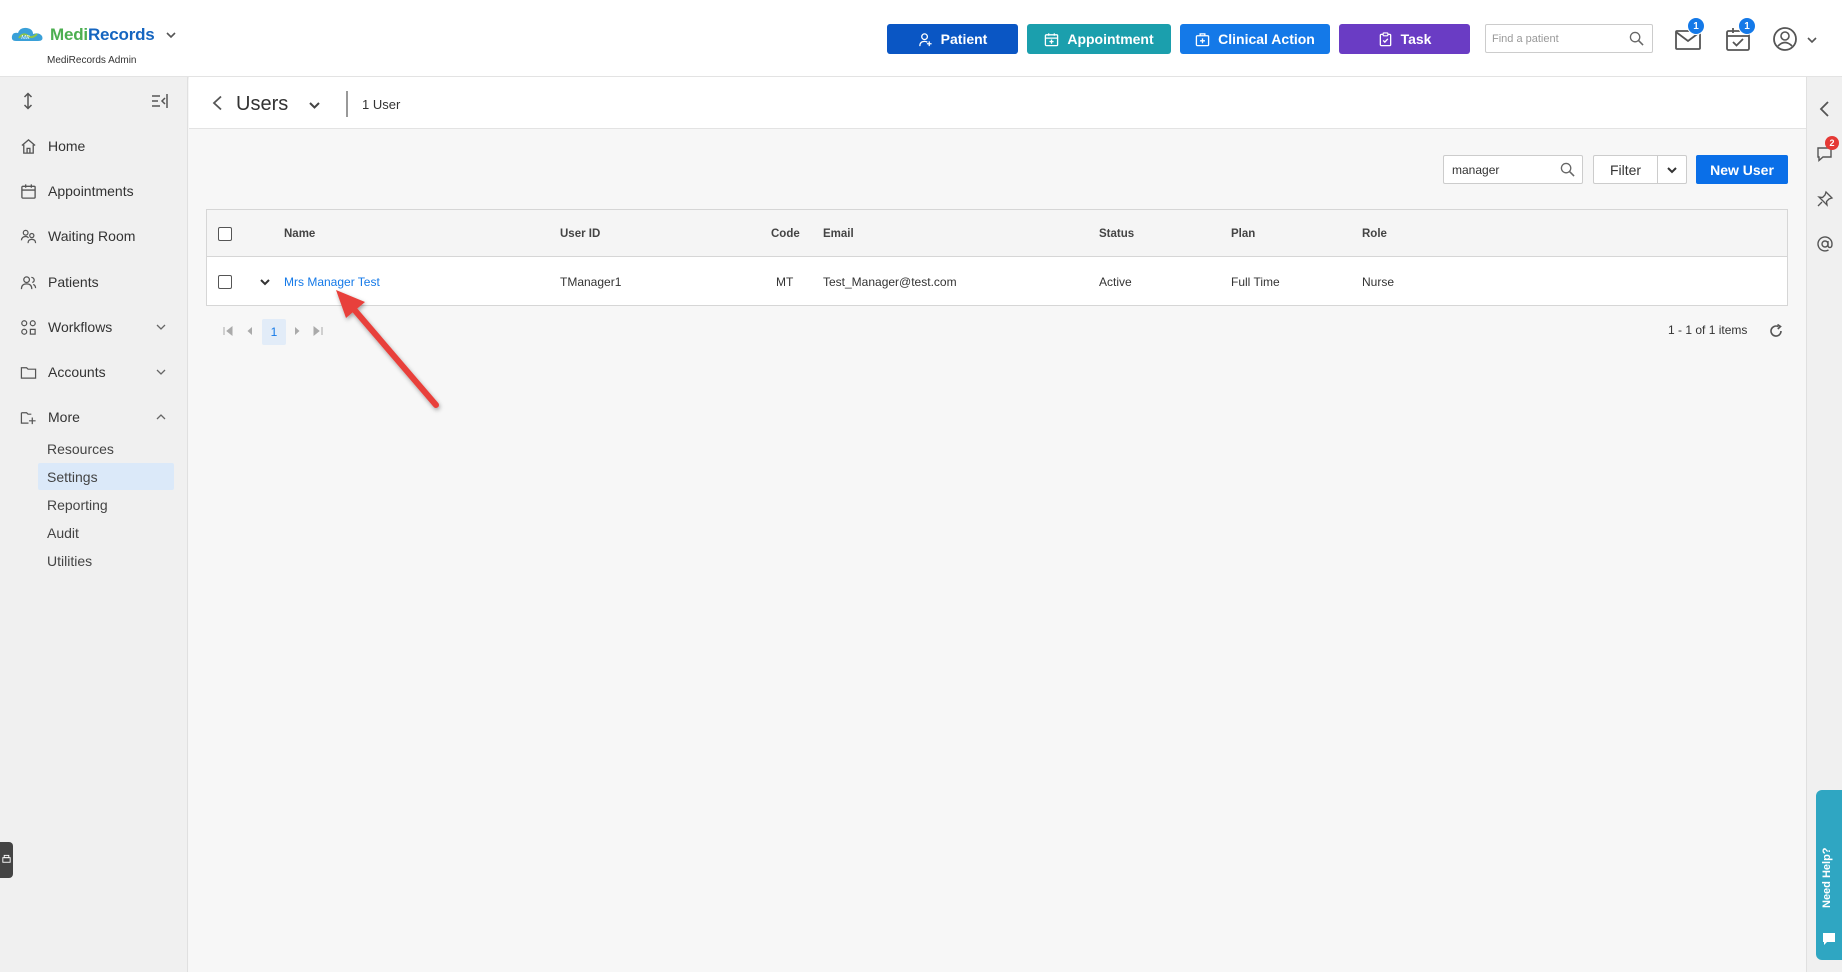 The width and height of the screenshot is (1842, 972). I want to click on select-all-checkbox, so click(225, 233).